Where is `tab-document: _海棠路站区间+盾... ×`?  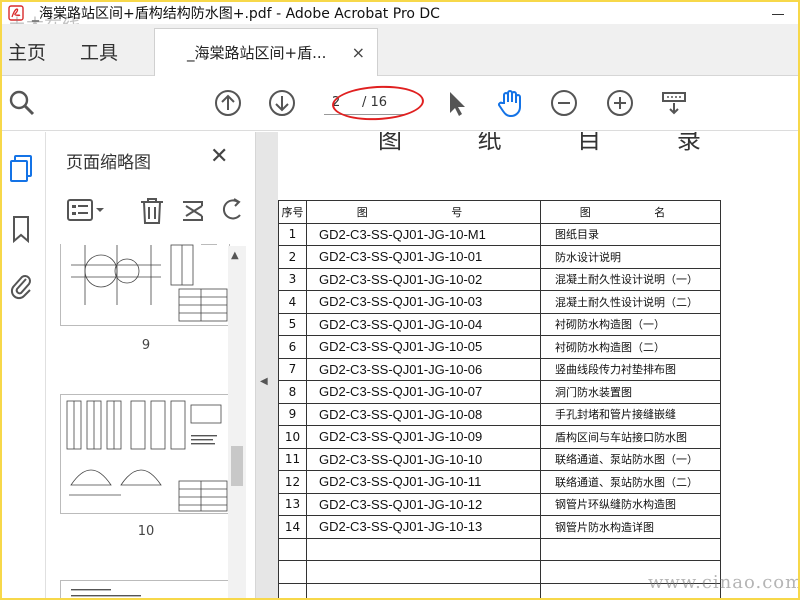 tab-document: _海棠路站区间+盾... × is located at coordinates (266, 52).